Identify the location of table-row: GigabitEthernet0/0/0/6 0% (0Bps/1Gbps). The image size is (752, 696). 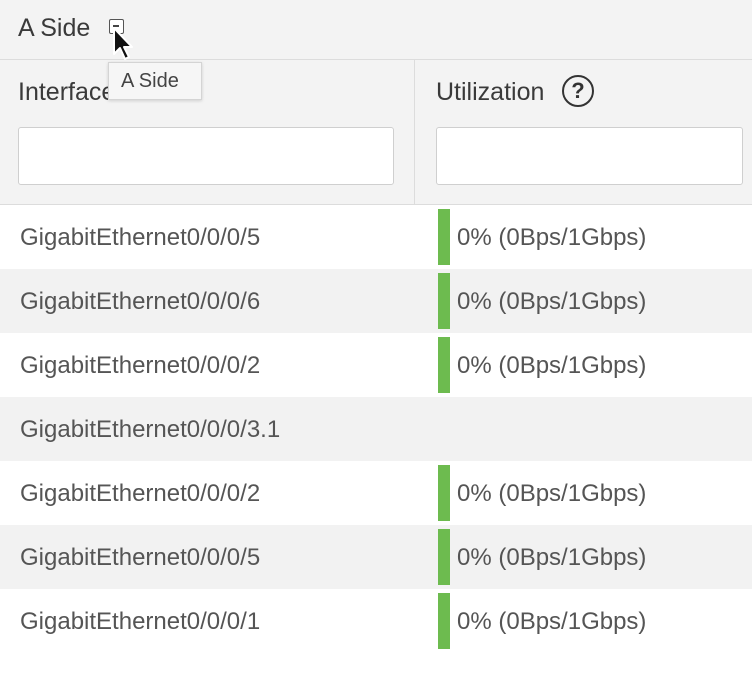
(376, 301).